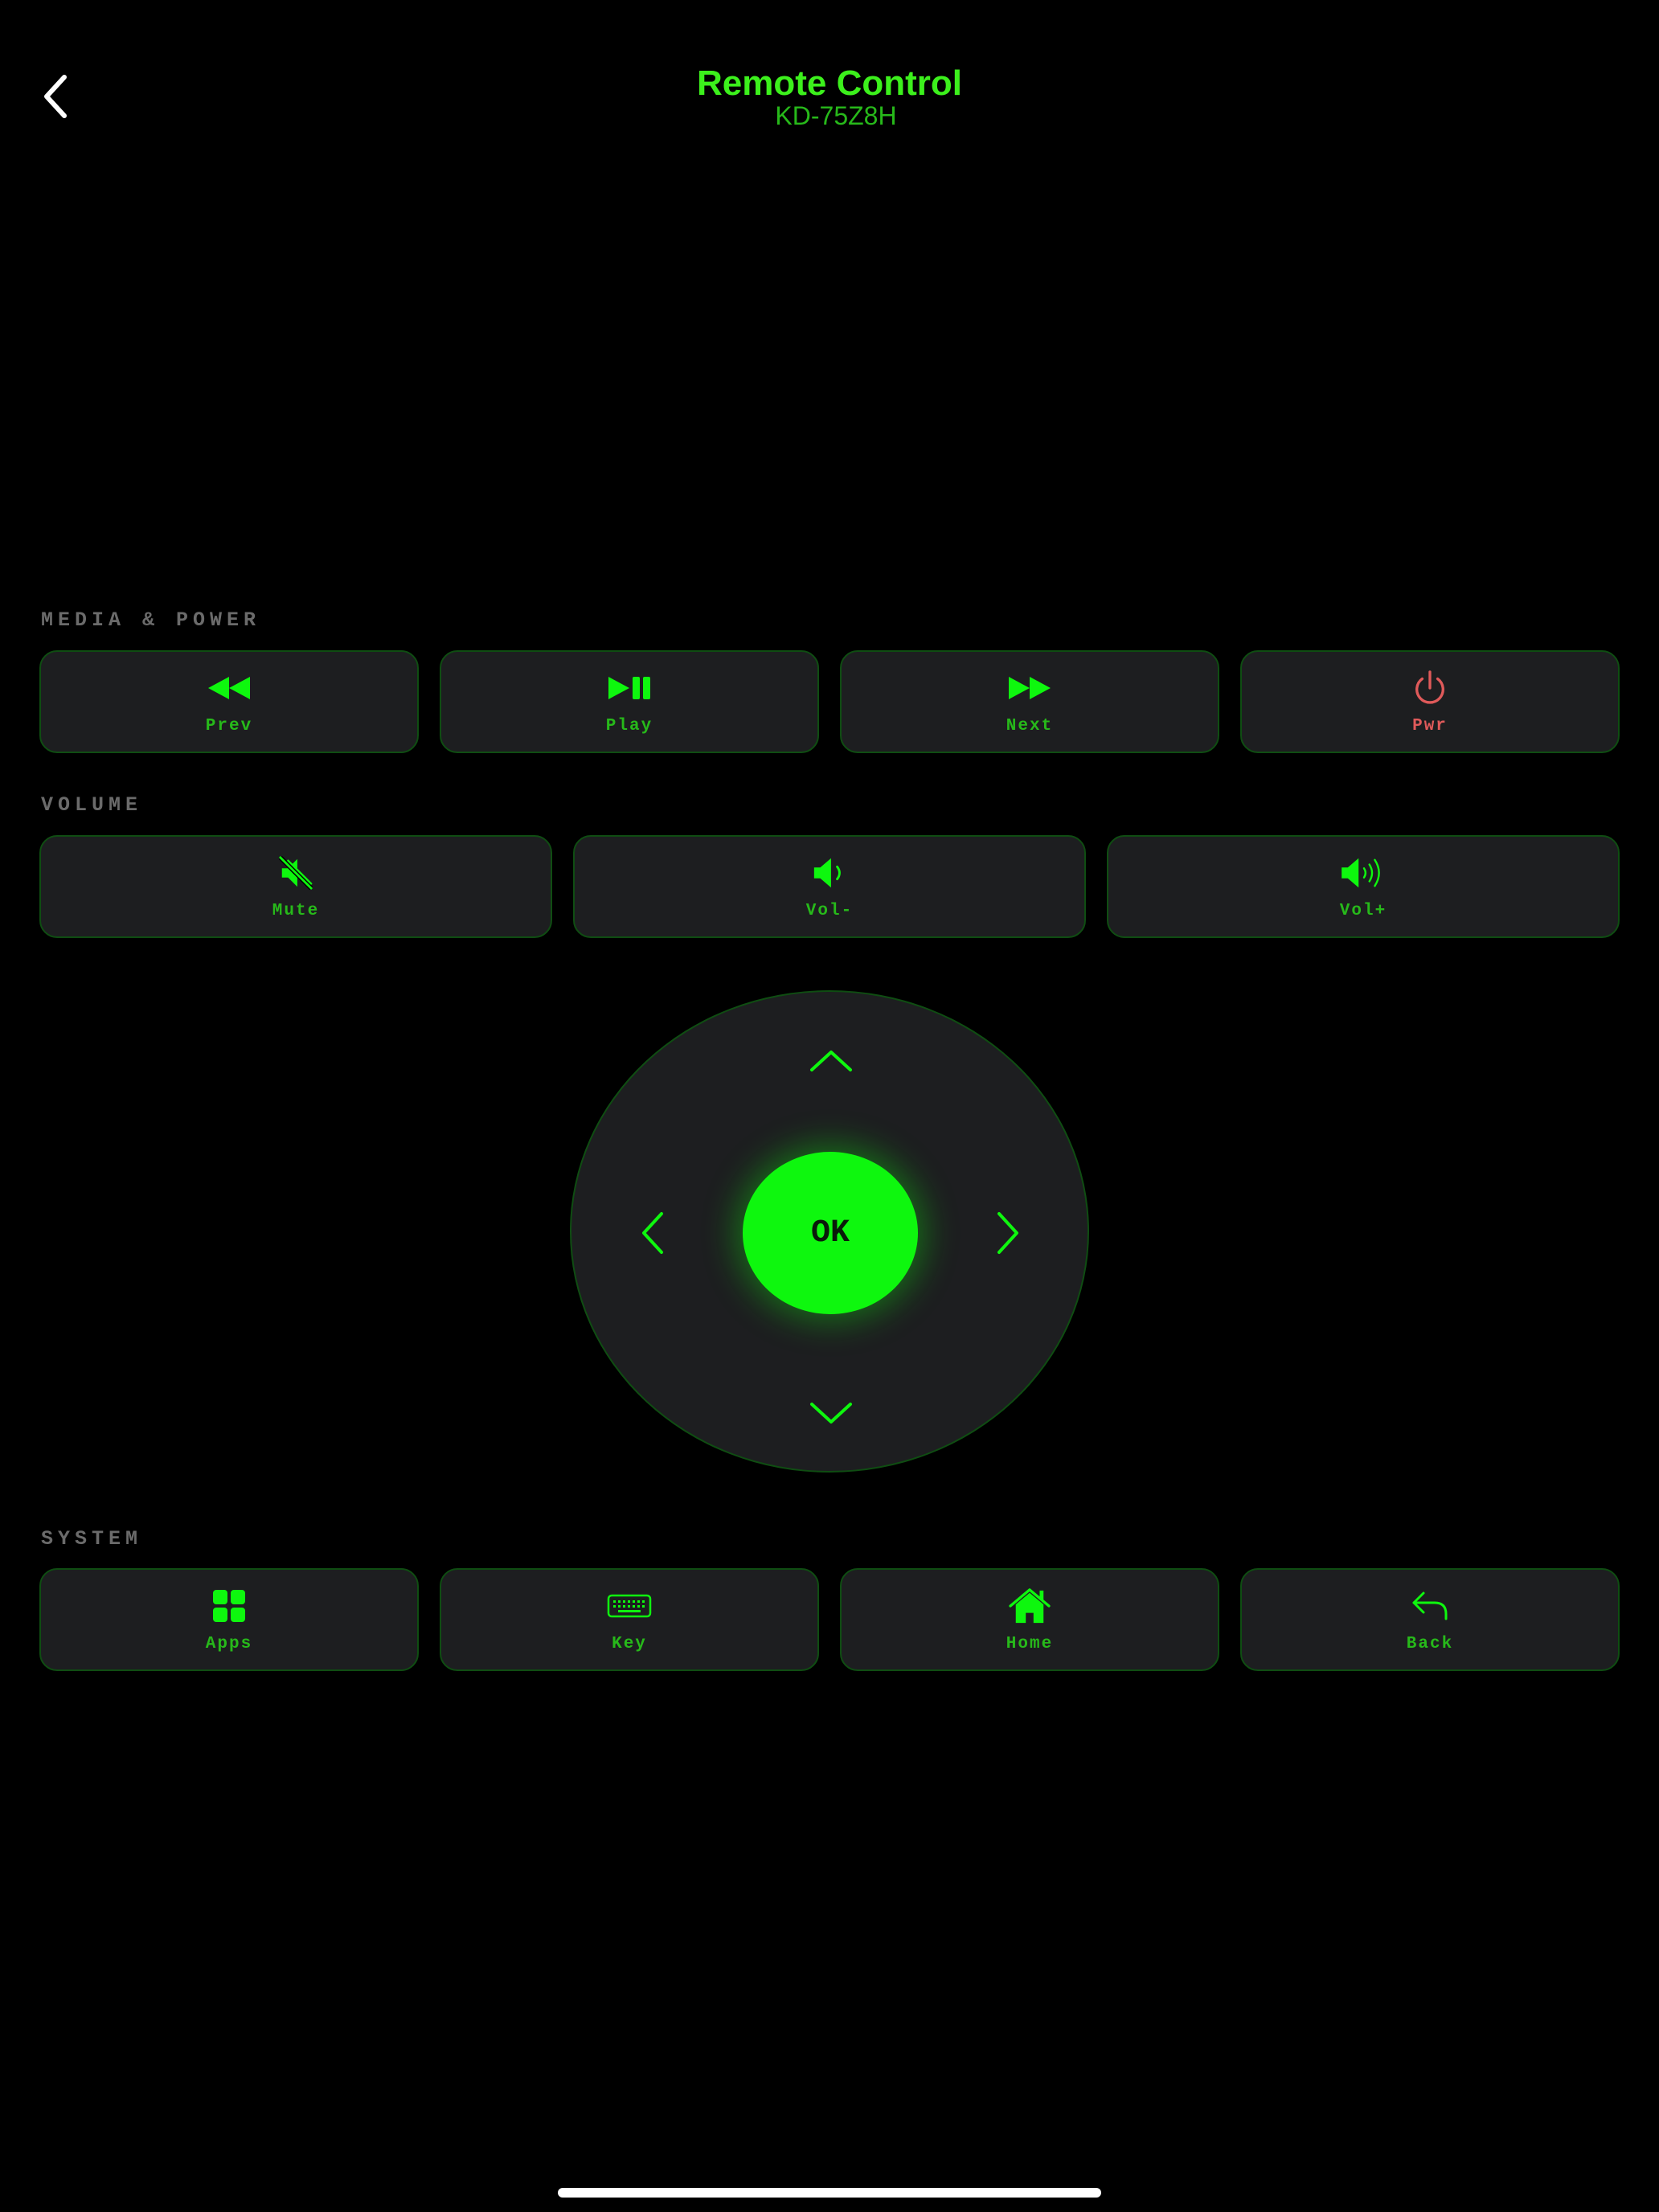 The width and height of the screenshot is (1659, 2212). I want to click on power-label: Pwr, so click(1430, 726).